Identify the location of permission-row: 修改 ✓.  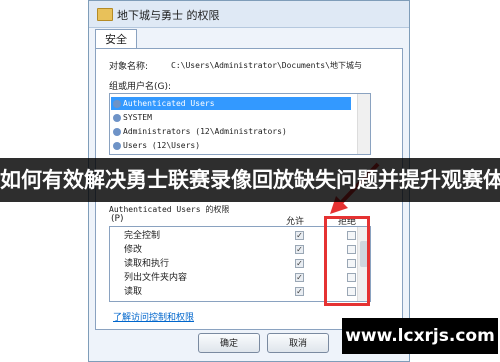
(233, 250).